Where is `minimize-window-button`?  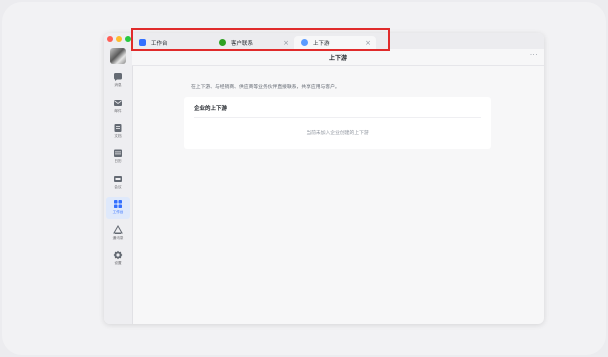 minimize-window-button is located at coordinates (119, 39).